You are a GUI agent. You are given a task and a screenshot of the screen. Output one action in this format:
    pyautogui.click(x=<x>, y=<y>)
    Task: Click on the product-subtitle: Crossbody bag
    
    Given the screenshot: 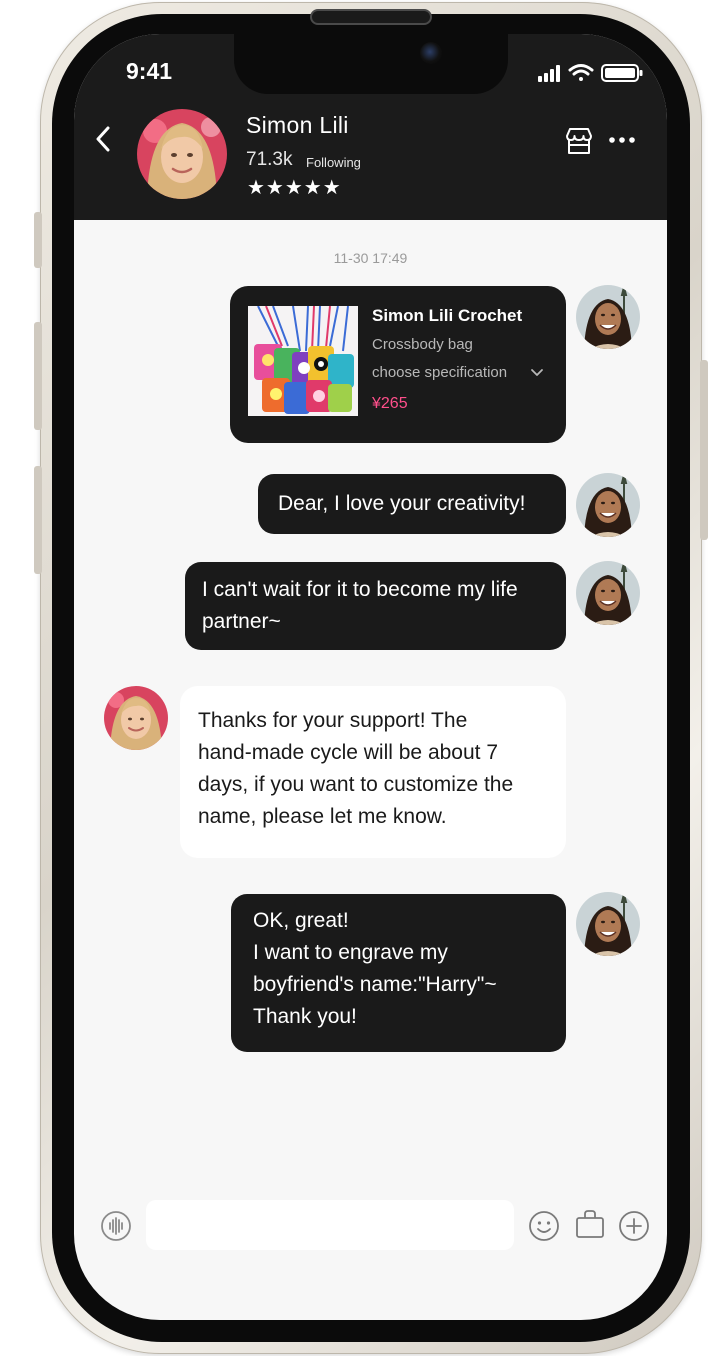 What is the action you would take?
    pyautogui.click(x=422, y=344)
    